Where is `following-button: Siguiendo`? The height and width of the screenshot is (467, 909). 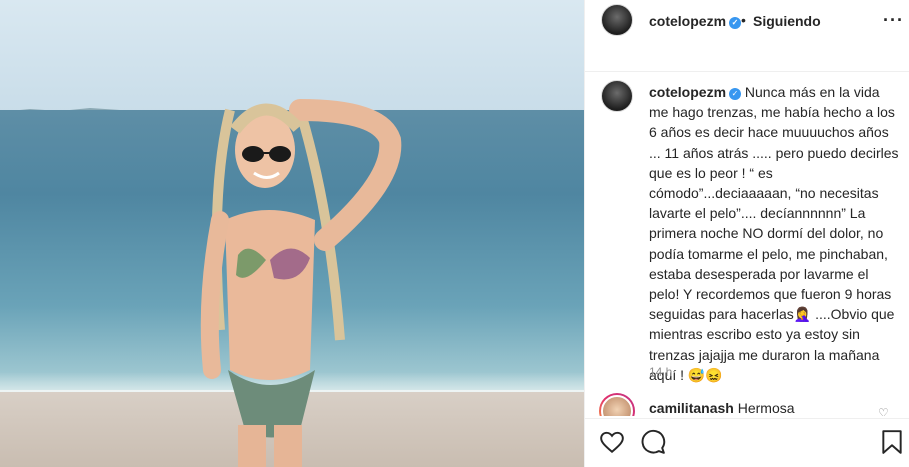
following-button: Siguiendo is located at coordinates (787, 21).